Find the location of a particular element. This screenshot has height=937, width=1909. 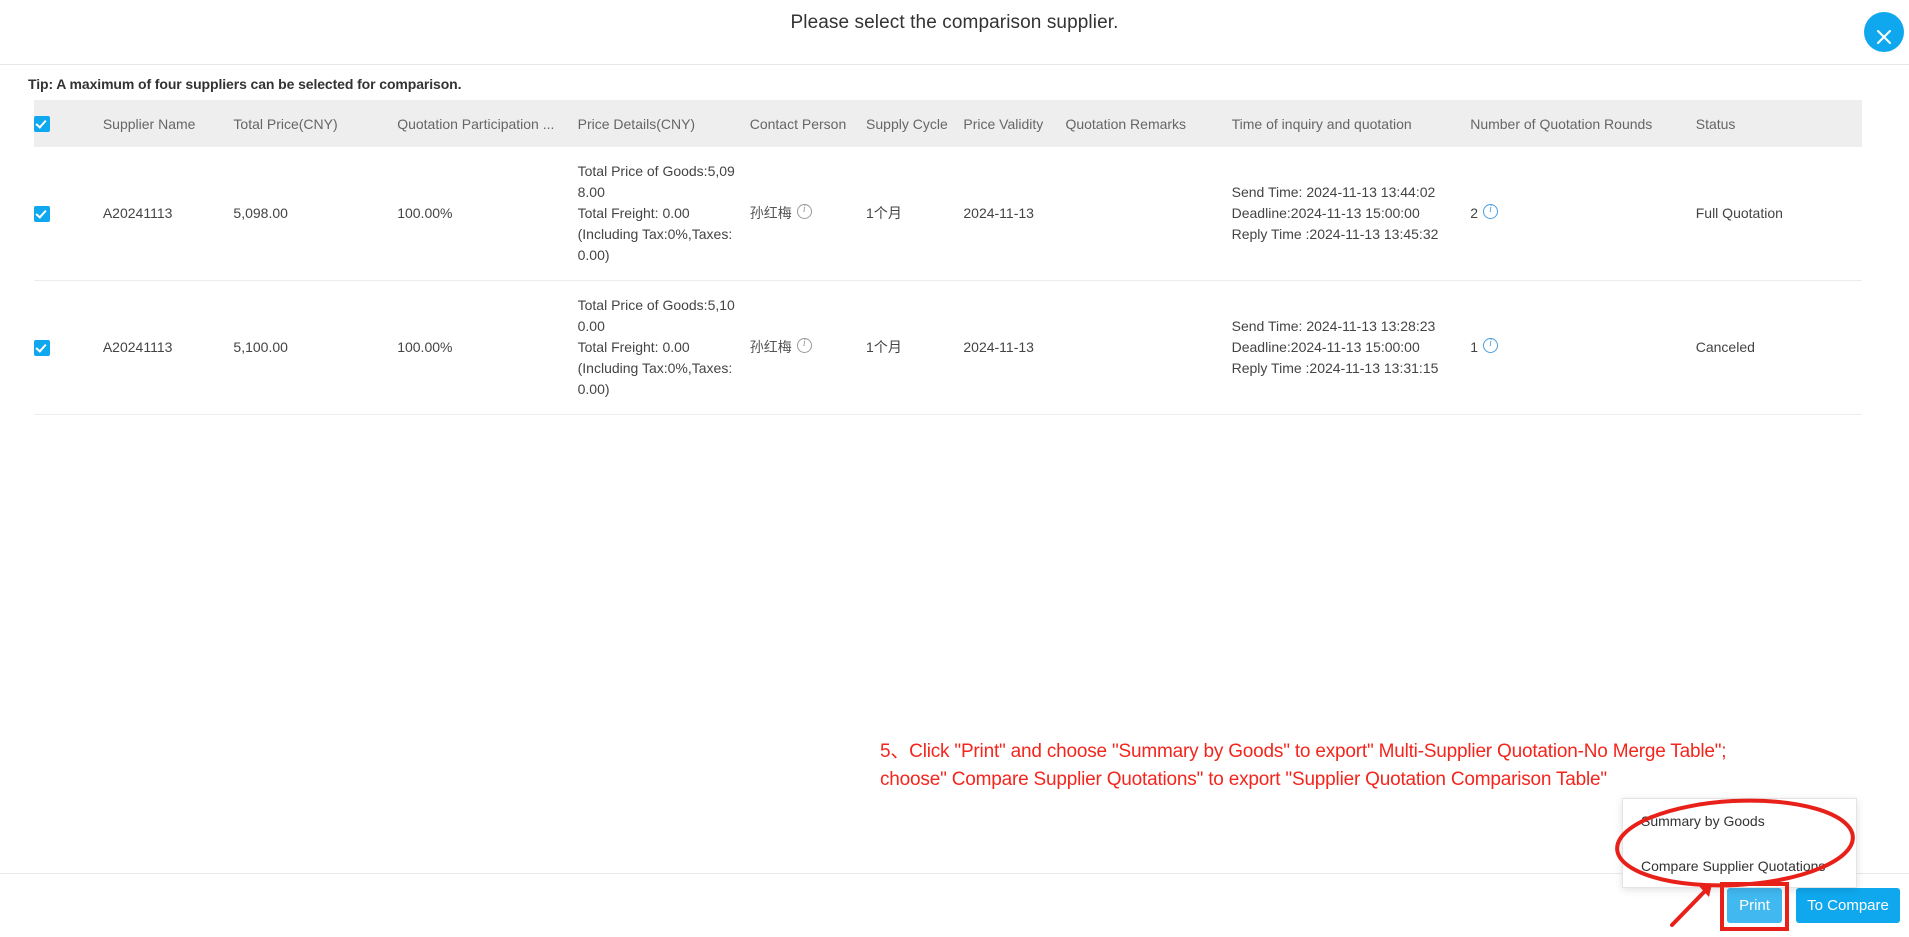

column-header-time-of-inquiry: Time of inquiry and quotation is located at coordinates (1351, 123).